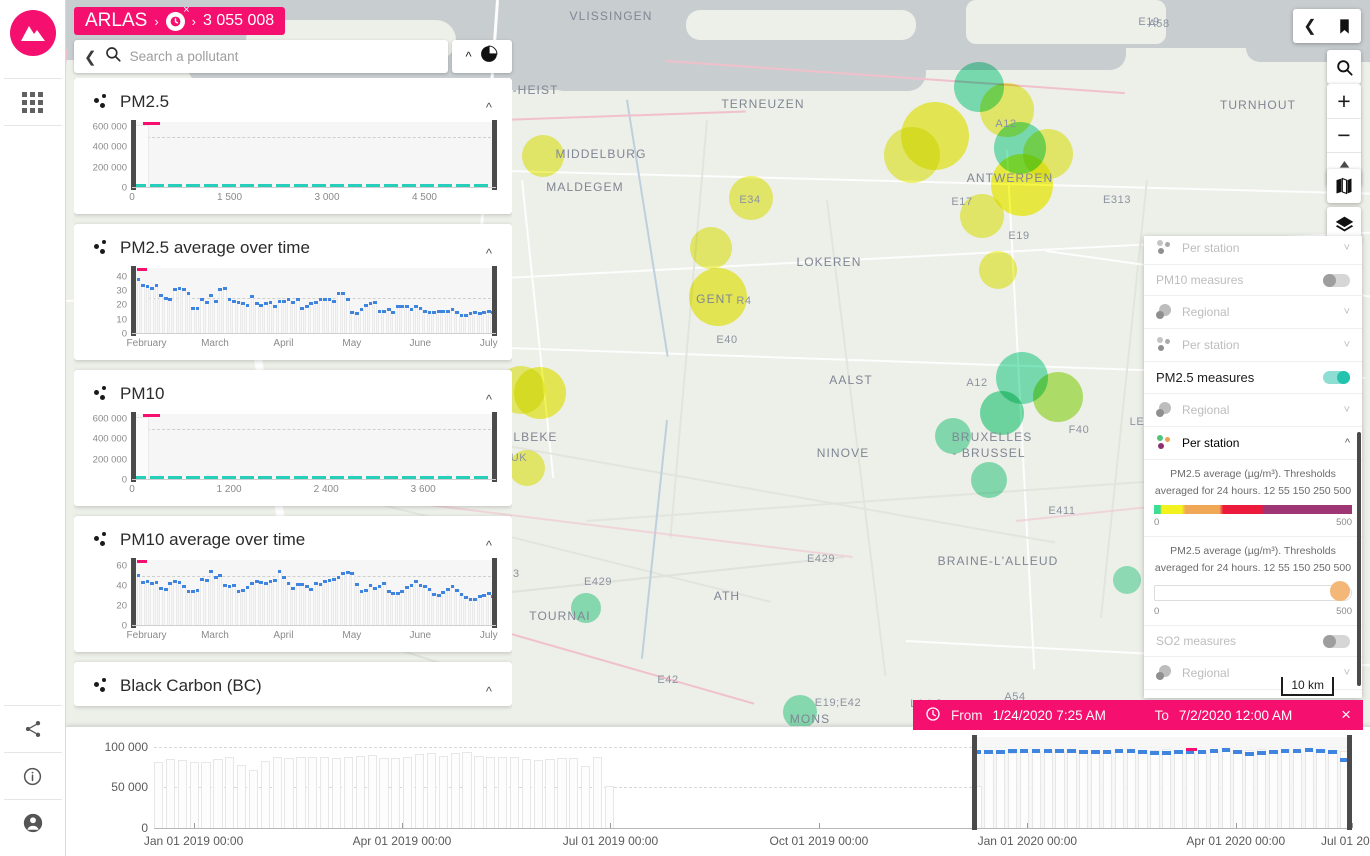 The height and width of the screenshot is (856, 1370). Describe the element at coordinates (288, 56) in the screenshot. I see `search-input` at that location.